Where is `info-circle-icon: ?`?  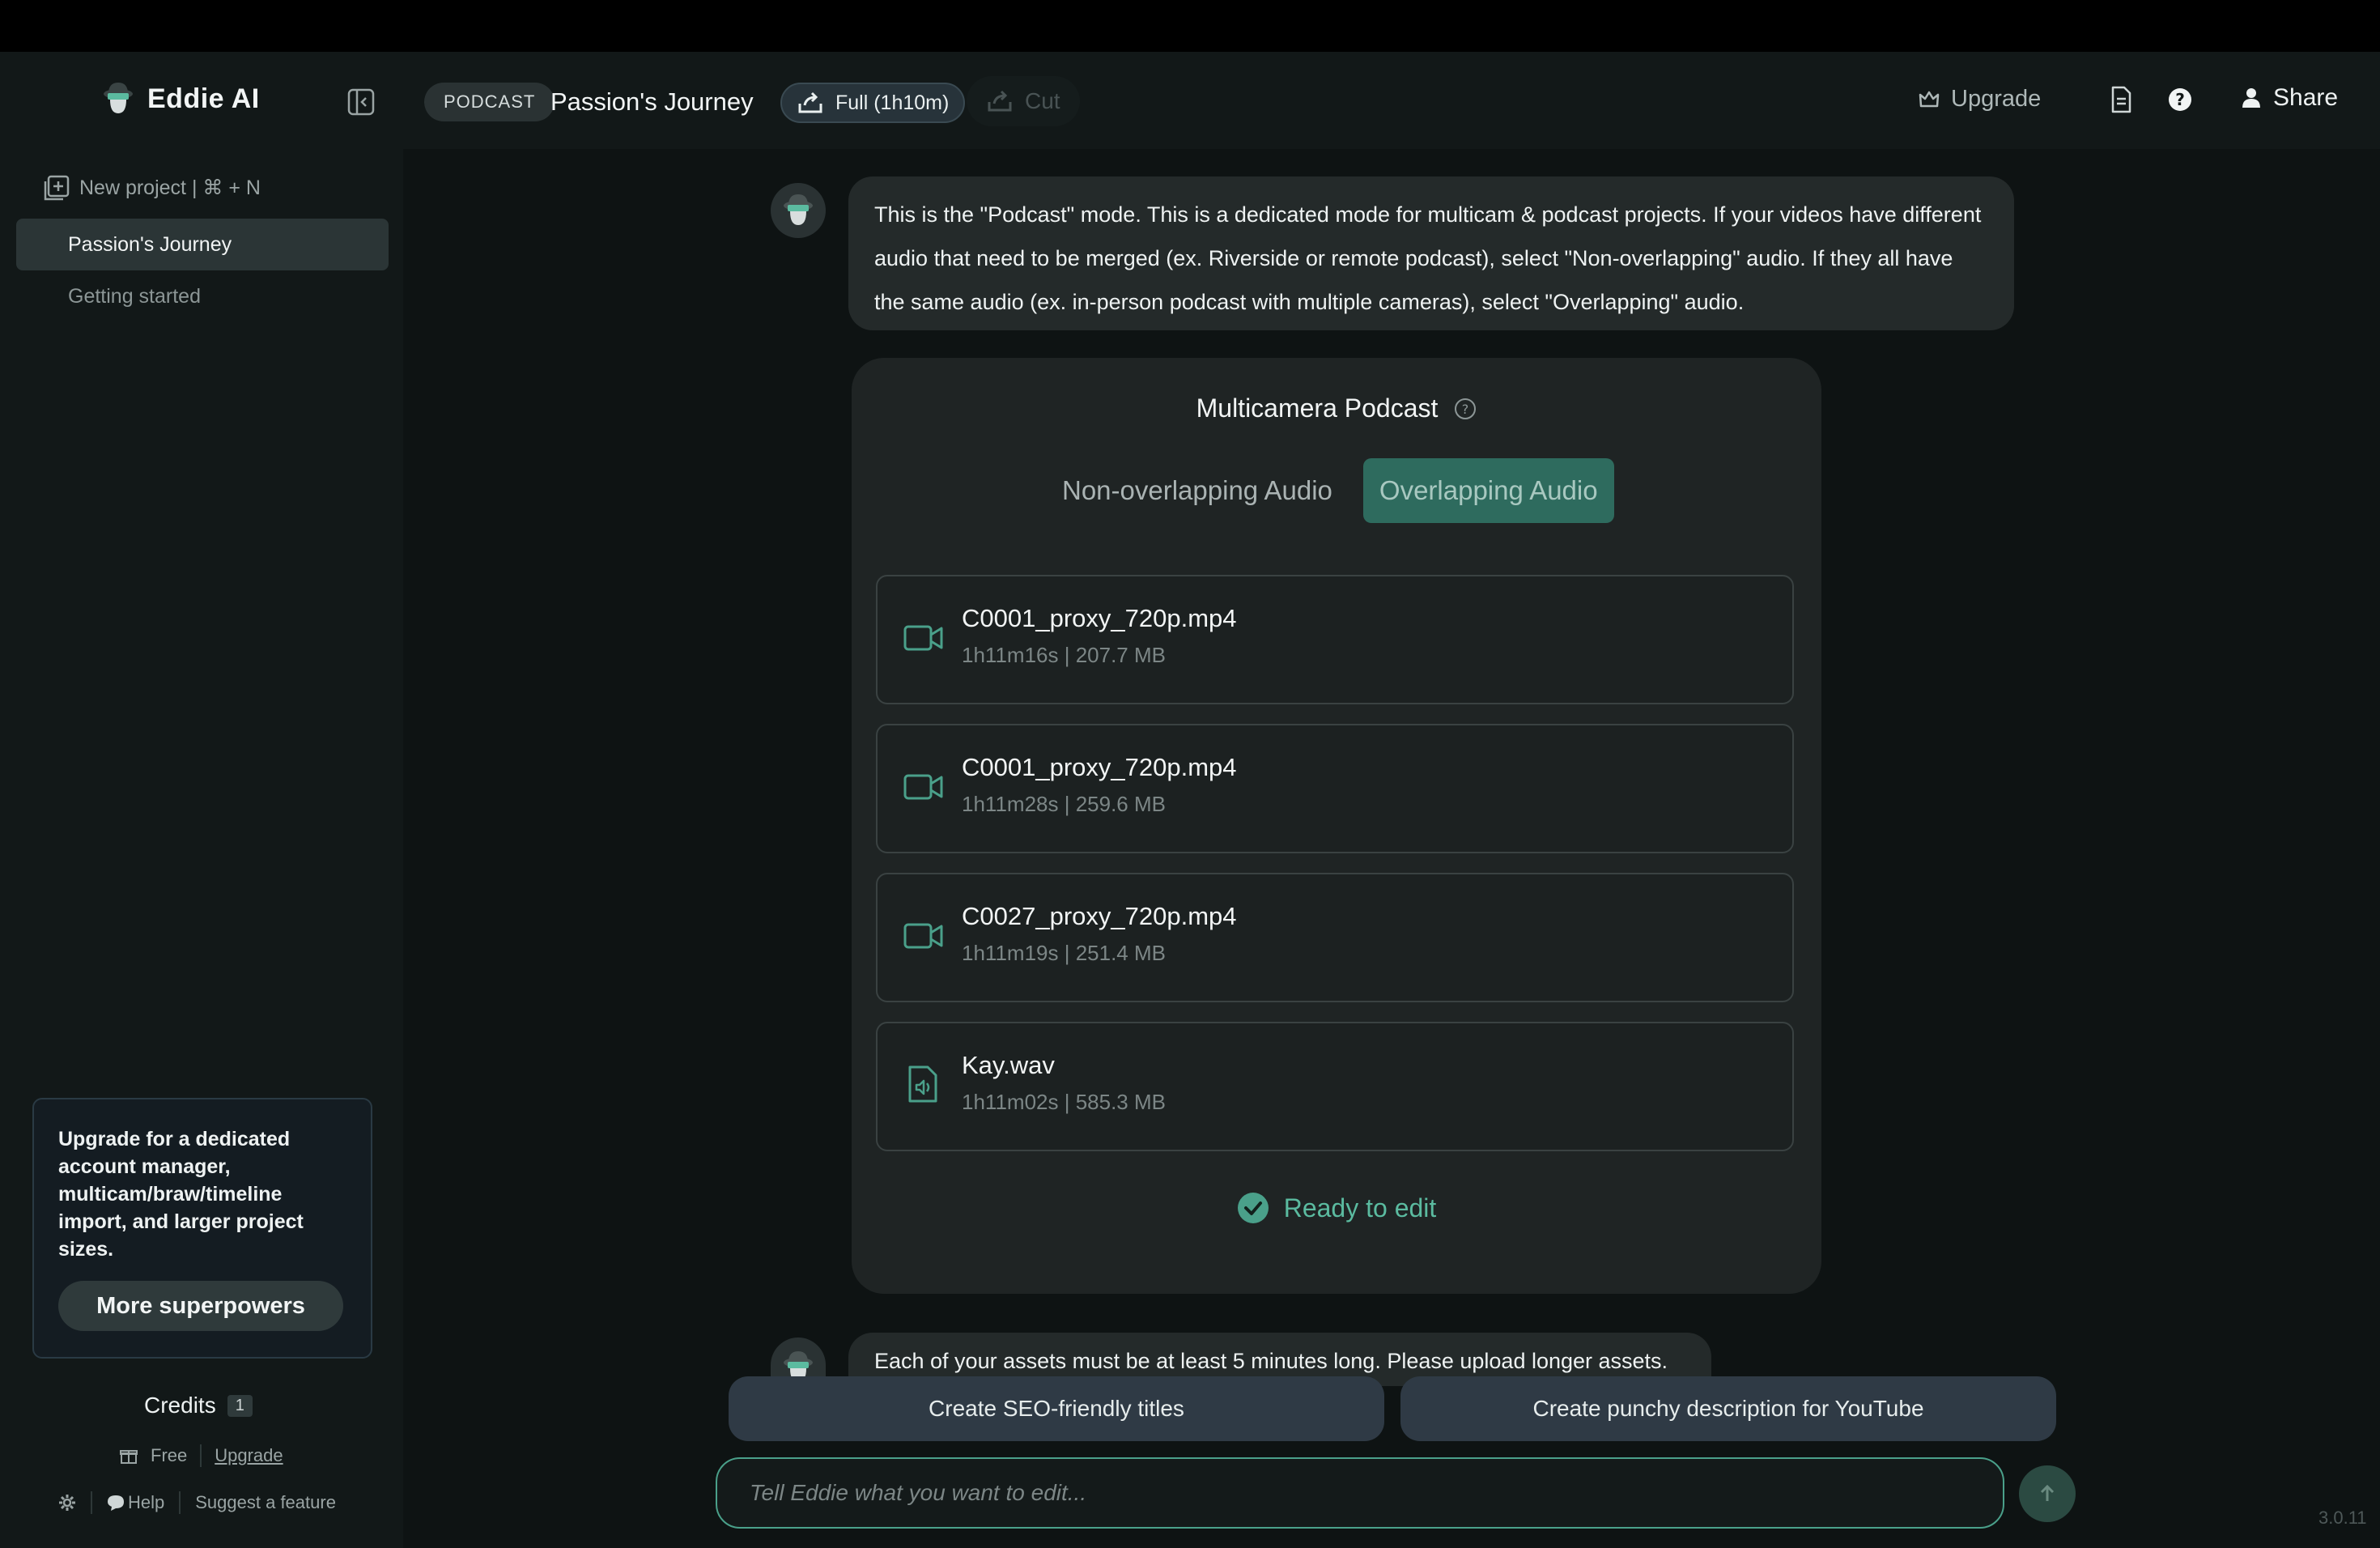 info-circle-icon: ? is located at coordinates (1466, 409).